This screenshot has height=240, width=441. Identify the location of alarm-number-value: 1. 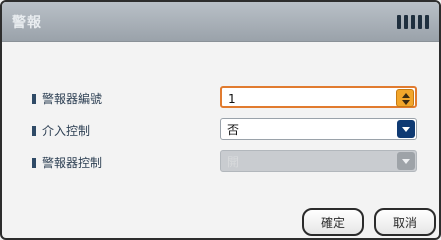
(232, 99).